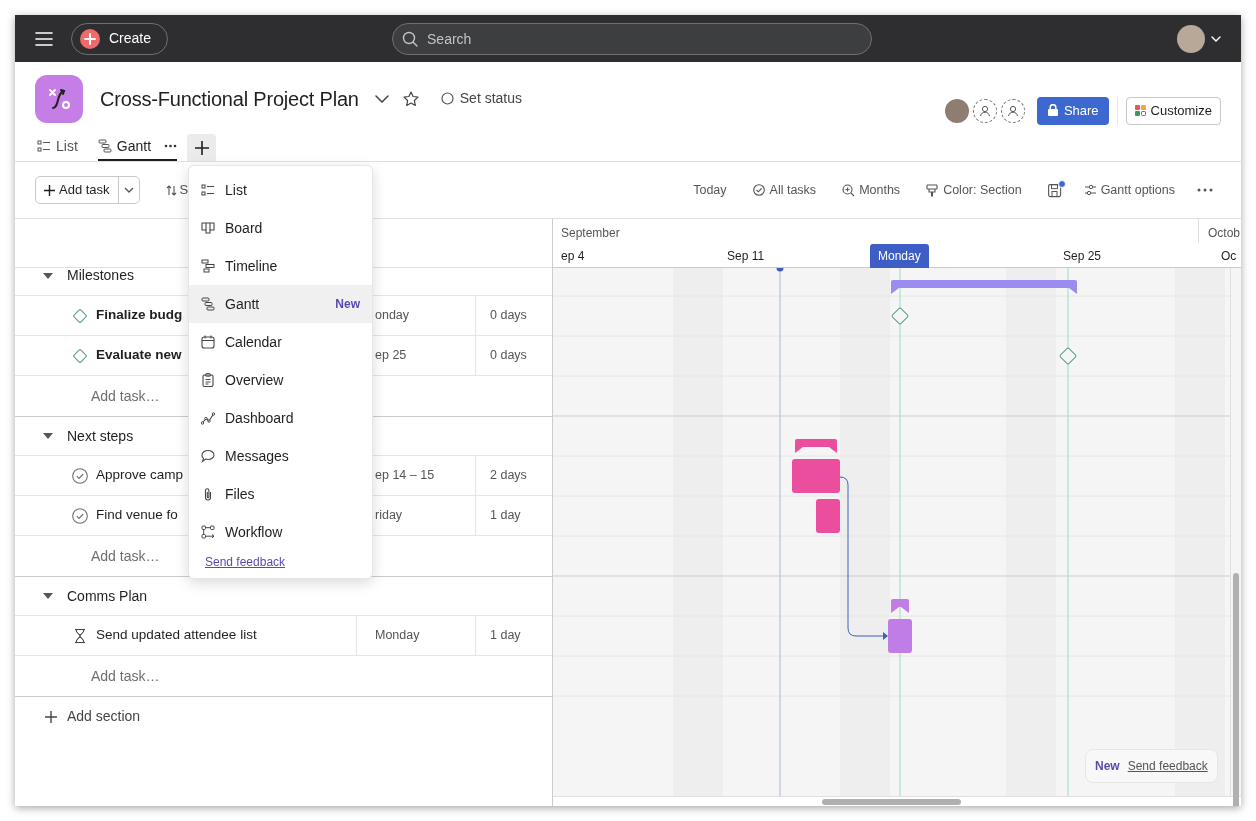 Image resolution: width=1256 pixels, height=821 pixels. I want to click on menu-item: Files, so click(280, 494).